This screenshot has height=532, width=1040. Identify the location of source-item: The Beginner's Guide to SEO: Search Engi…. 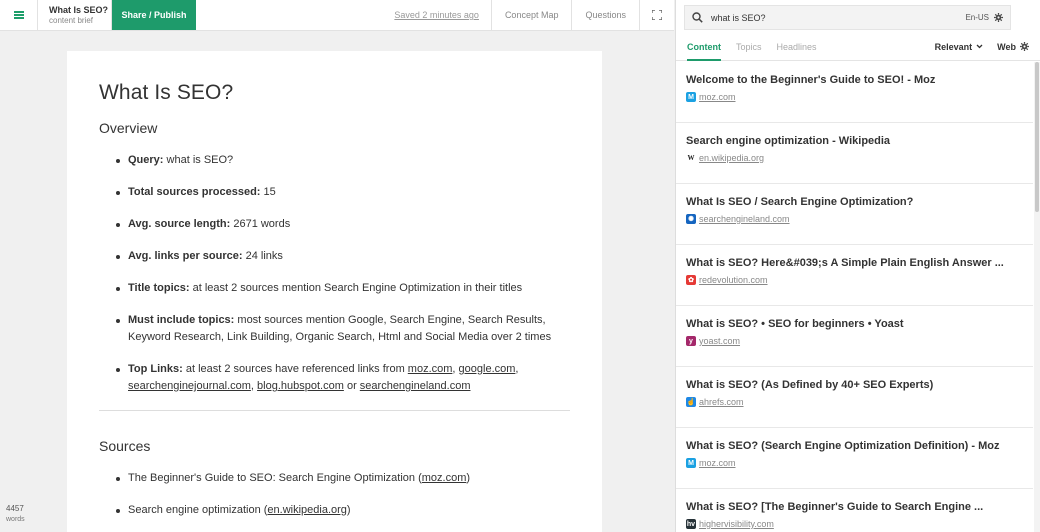
(343, 478).